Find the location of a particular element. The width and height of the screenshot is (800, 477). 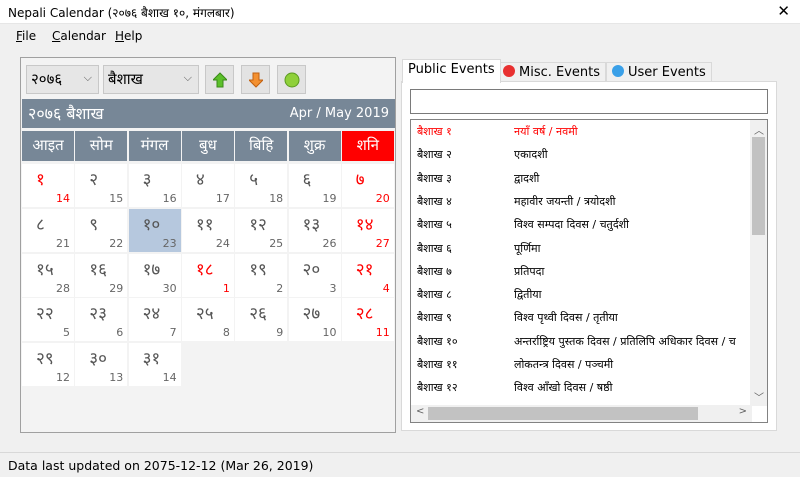

weekday-header: आइत is located at coordinates (48, 146).